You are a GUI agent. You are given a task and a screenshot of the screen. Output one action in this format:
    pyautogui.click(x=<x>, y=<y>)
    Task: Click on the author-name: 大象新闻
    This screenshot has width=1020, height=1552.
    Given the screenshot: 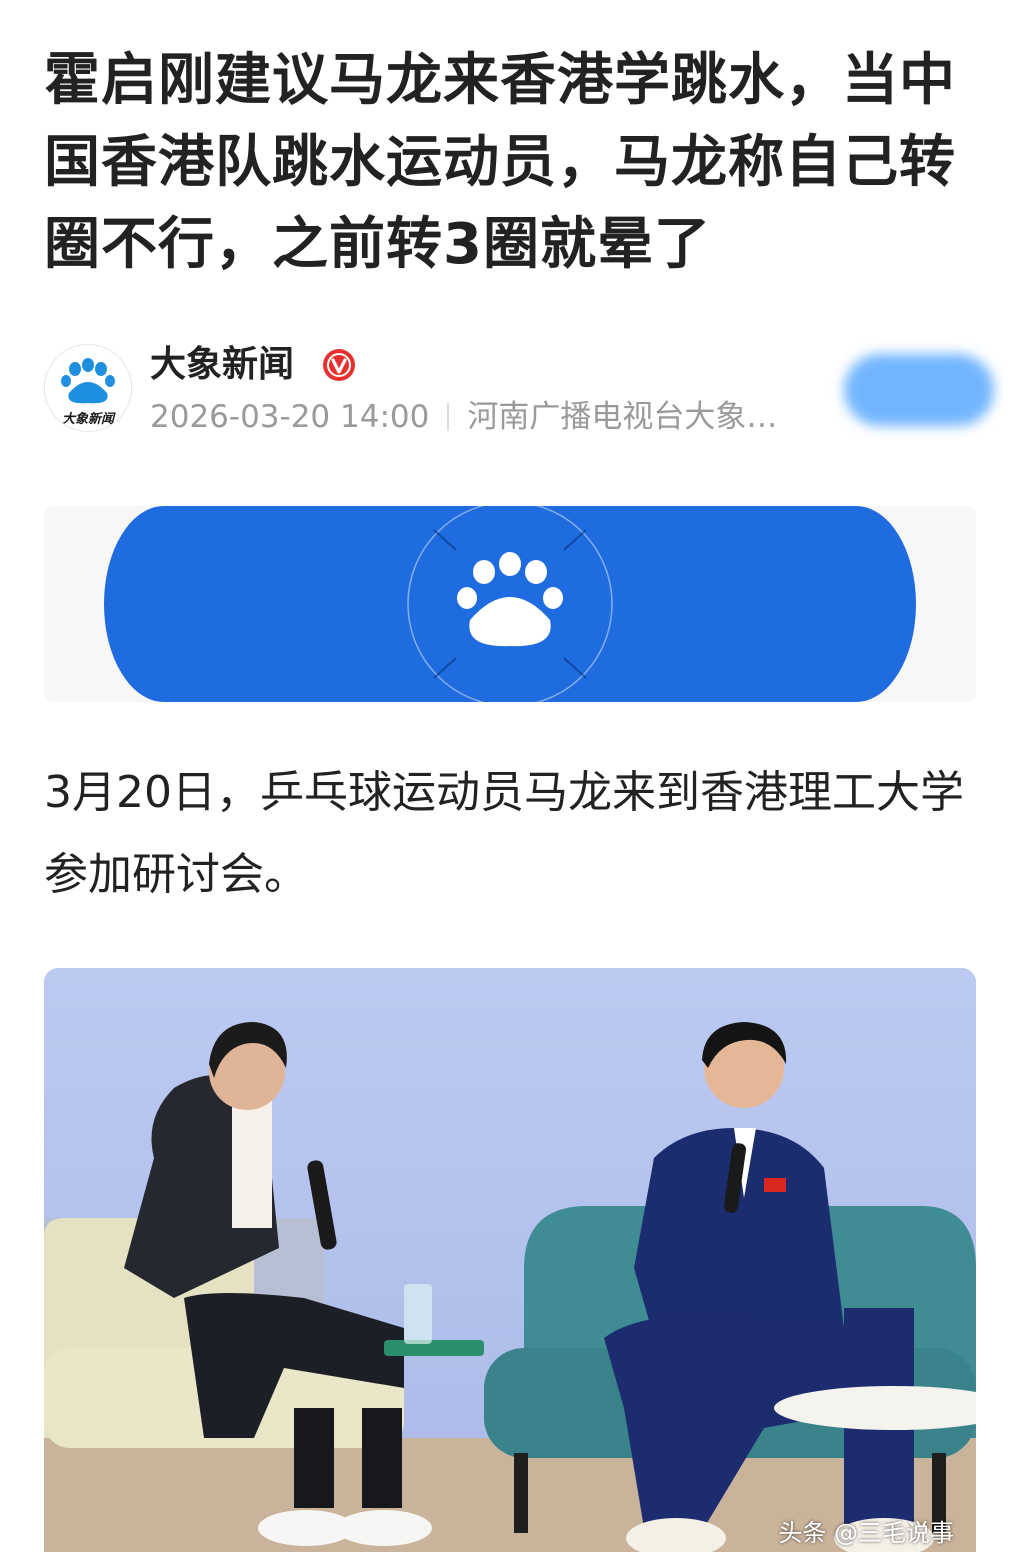 What is the action you would take?
    pyautogui.click(x=222, y=365)
    